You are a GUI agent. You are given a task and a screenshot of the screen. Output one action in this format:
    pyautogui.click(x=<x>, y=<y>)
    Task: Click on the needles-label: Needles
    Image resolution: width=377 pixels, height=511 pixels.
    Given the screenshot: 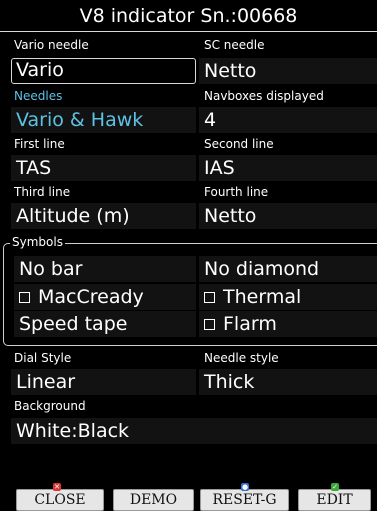 What is the action you would take?
    pyautogui.click(x=38, y=96)
    